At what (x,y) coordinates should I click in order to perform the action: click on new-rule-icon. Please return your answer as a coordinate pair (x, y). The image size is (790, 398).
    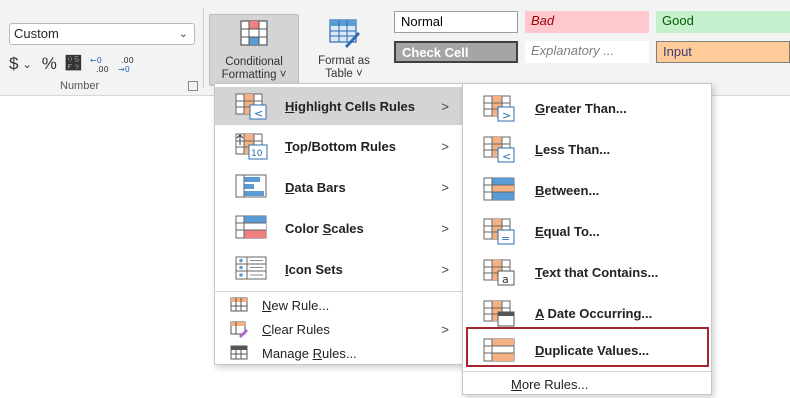
    Looking at the image, I should click on (239, 304).